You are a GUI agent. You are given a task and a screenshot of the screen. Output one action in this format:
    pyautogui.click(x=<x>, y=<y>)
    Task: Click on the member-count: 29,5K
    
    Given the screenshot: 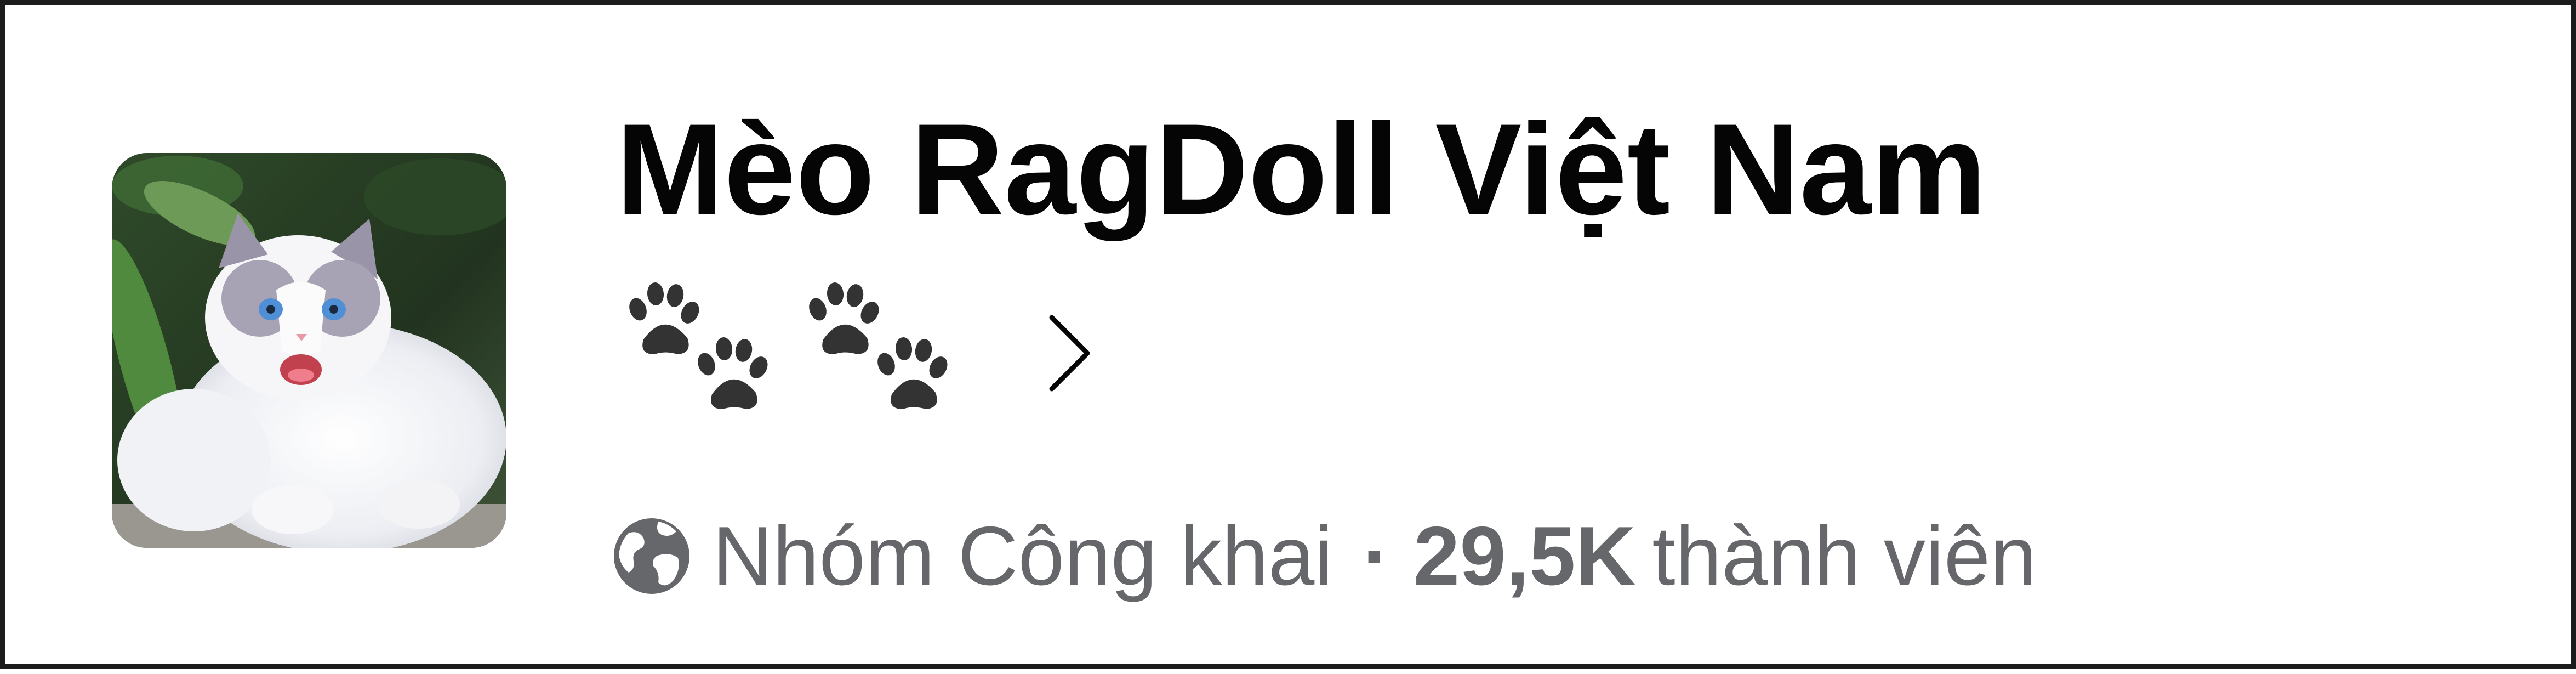 What is the action you would take?
    pyautogui.click(x=1525, y=556)
    